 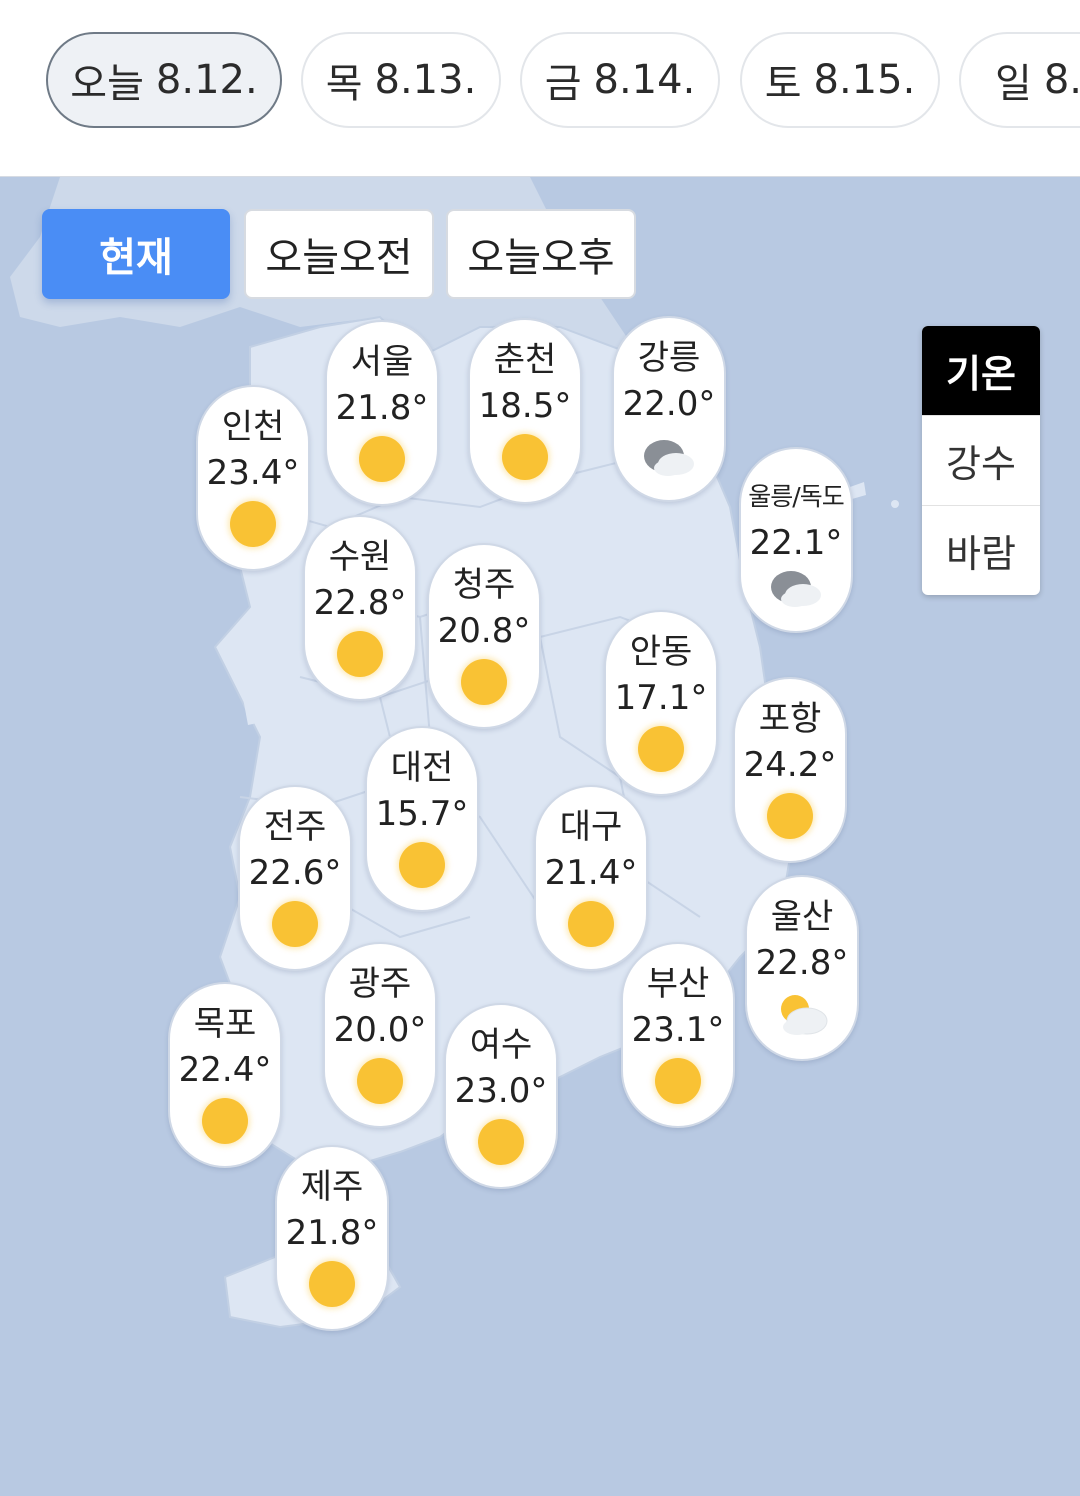 What do you see at coordinates (332, 1187) in the screenshot?
I see `city-name: 제주` at bounding box center [332, 1187].